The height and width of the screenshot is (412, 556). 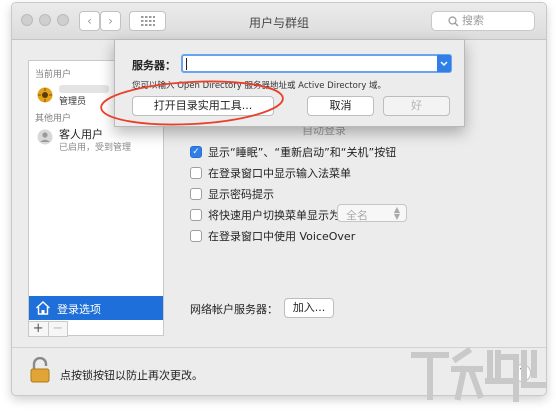 What do you see at coordinates (274, 215) in the screenshot?
I see `fast-switch-label: 将快速用户切换菜单显示为` at bounding box center [274, 215].